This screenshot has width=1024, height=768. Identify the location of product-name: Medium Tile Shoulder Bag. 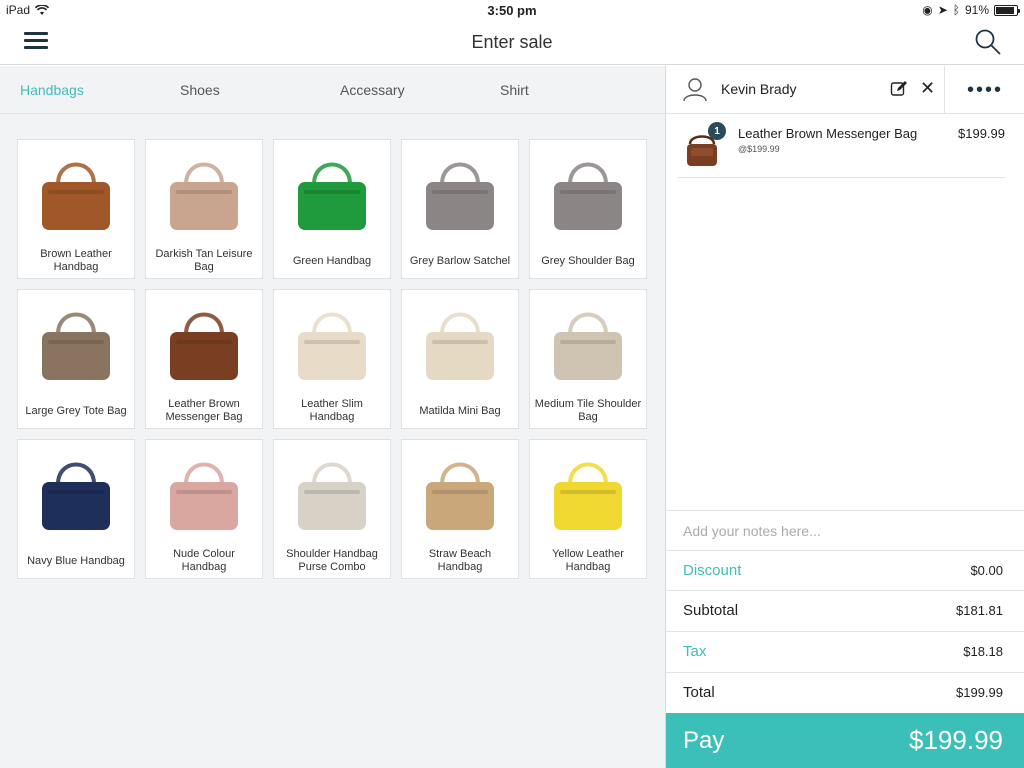
(588, 410).